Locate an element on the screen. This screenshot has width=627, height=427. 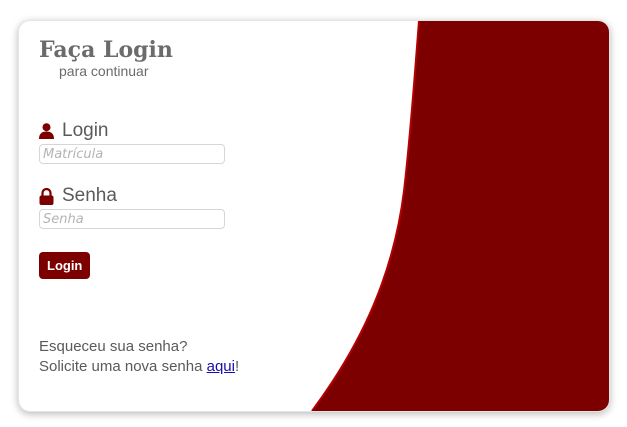
user-icon is located at coordinates (46, 131).